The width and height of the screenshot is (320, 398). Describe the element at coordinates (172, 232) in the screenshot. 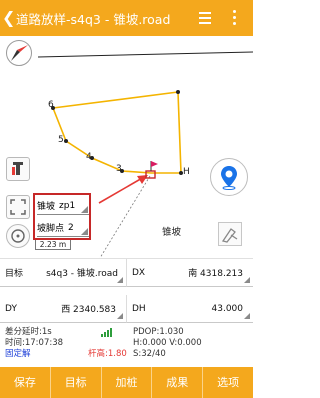

I see `feature-label: 锥坡` at that location.